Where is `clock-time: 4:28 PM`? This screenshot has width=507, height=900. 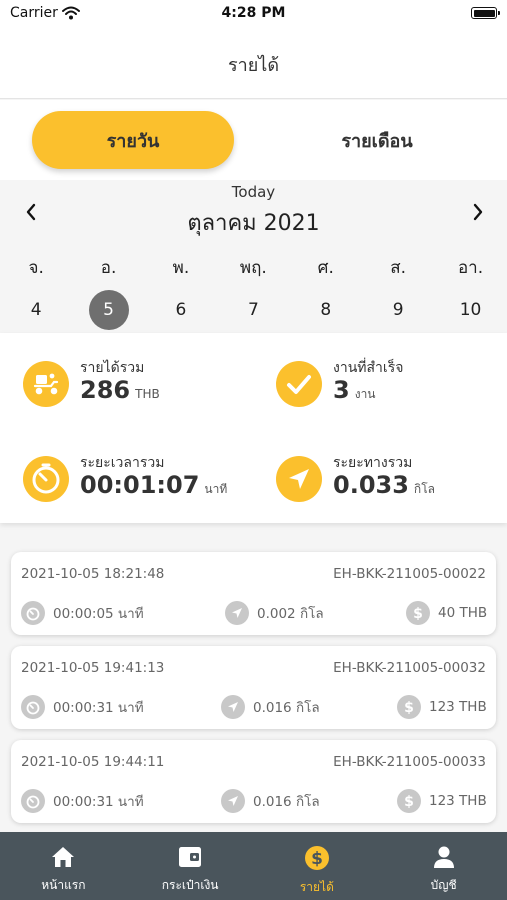
clock-time: 4:28 PM is located at coordinates (253, 13).